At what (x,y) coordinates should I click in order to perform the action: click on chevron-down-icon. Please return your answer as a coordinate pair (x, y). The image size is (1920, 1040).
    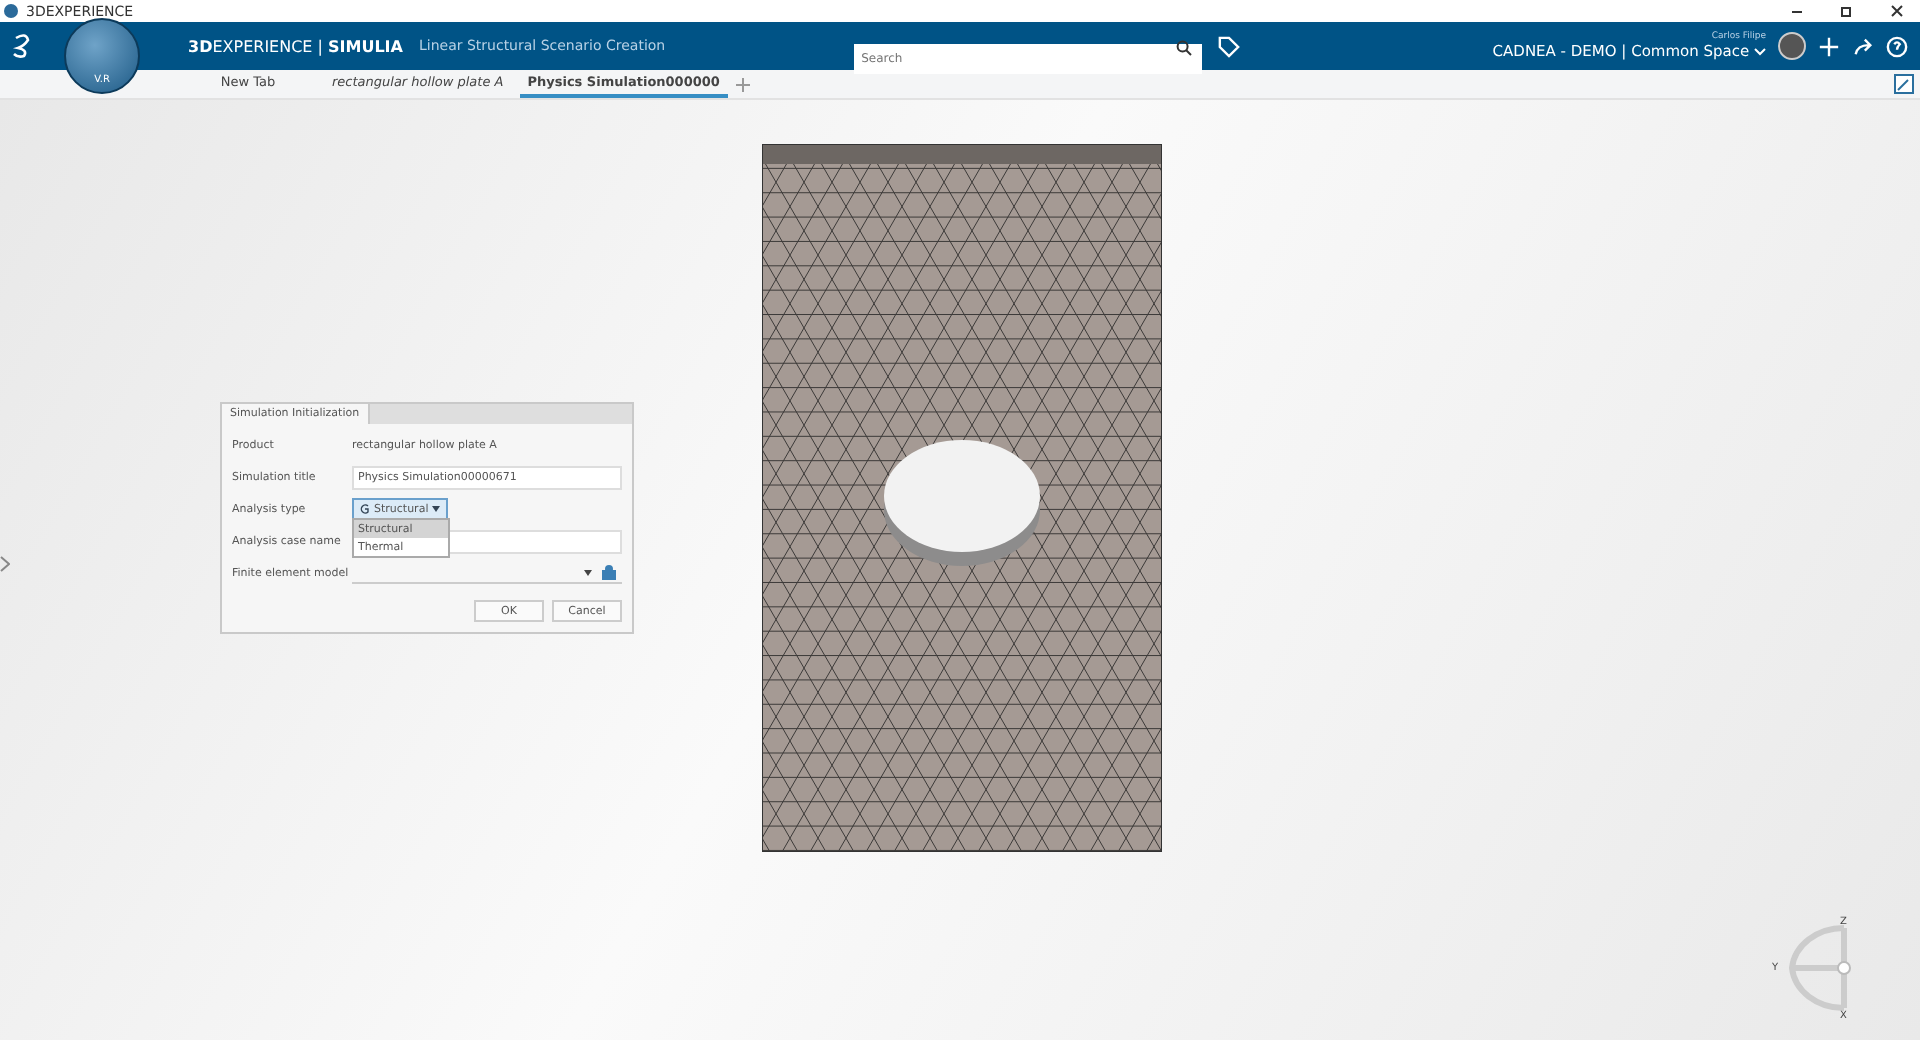
    Looking at the image, I should click on (1760, 52).